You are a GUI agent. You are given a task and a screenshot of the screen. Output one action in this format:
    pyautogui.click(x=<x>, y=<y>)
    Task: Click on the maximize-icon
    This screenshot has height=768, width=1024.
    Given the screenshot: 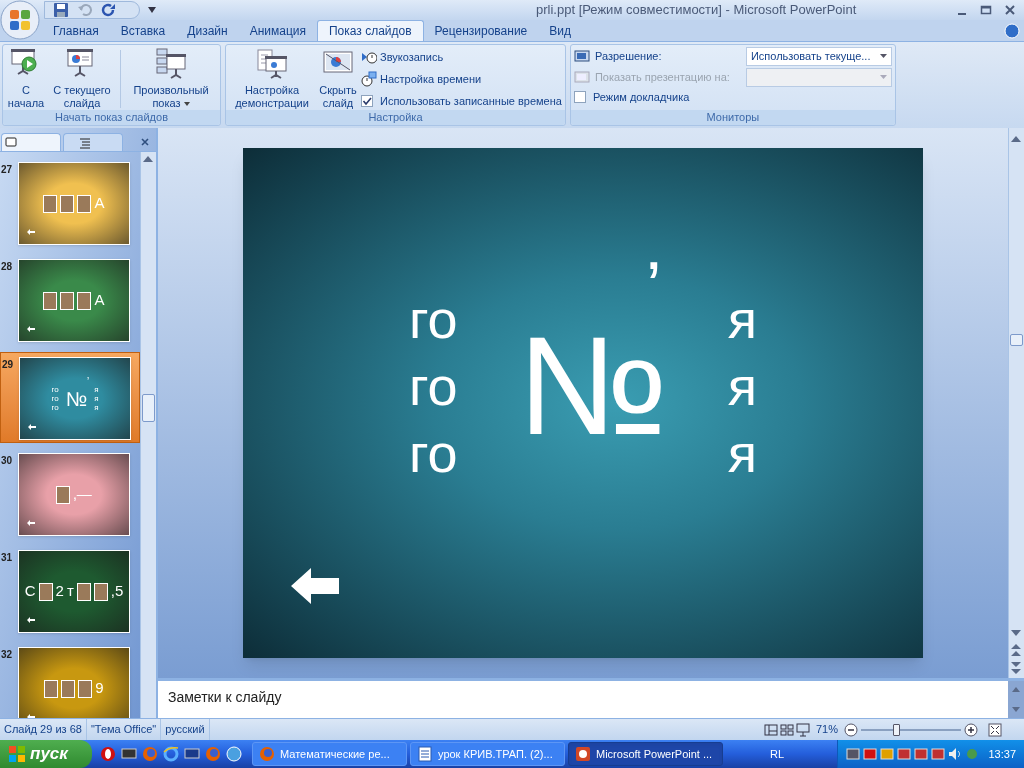 What is the action you would take?
    pyautogui.click(x=986, y=10)
    